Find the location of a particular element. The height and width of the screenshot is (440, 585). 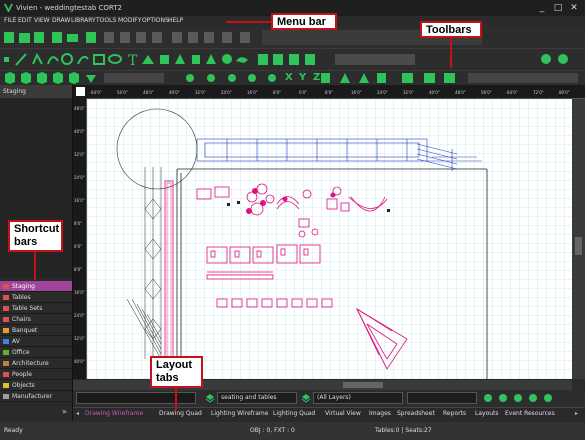

toolbar-row-3: X Y Z is located at coordinates (292, 78).